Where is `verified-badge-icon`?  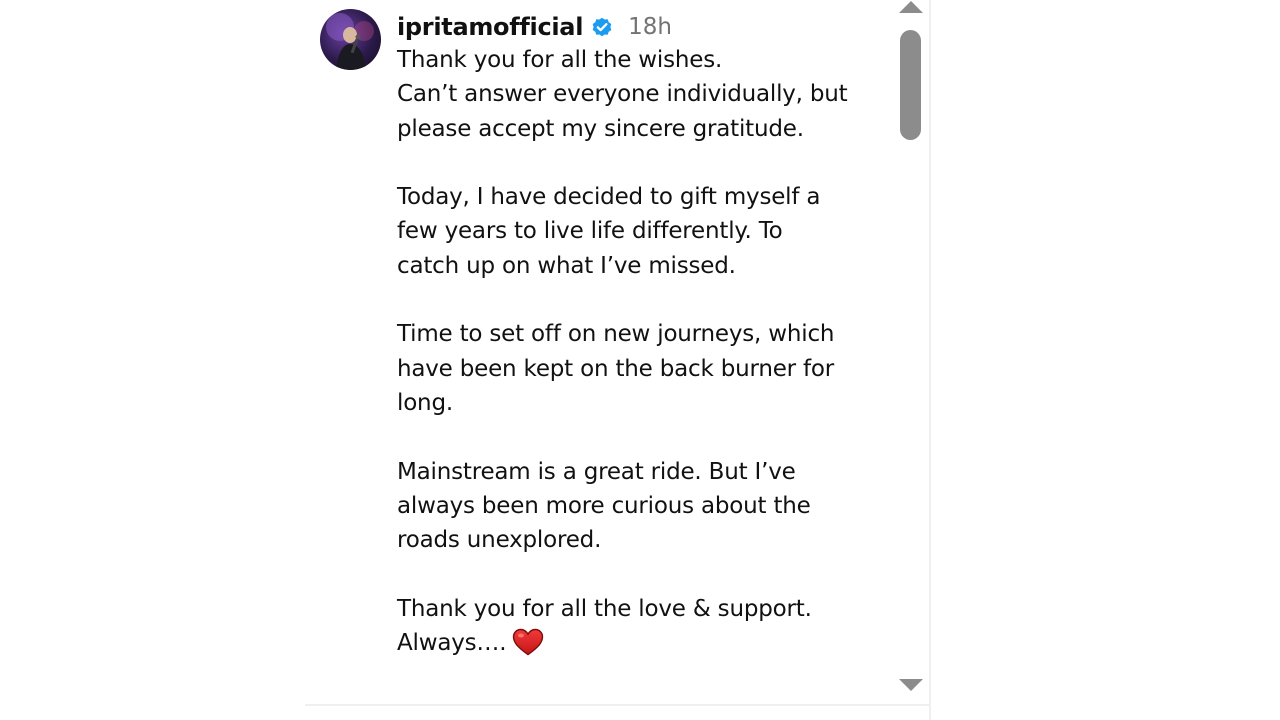
verified-badge-icon is located at coordinates (602, 27).